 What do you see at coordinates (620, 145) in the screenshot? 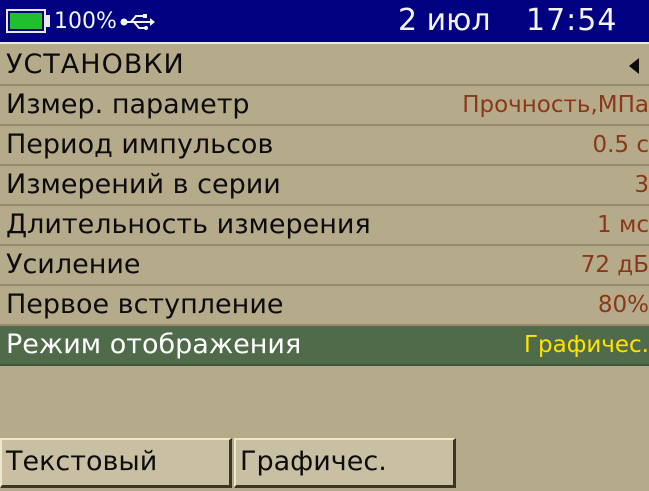
I see `menu-item-value: 0.5 с` at bounding box center [620, 145].